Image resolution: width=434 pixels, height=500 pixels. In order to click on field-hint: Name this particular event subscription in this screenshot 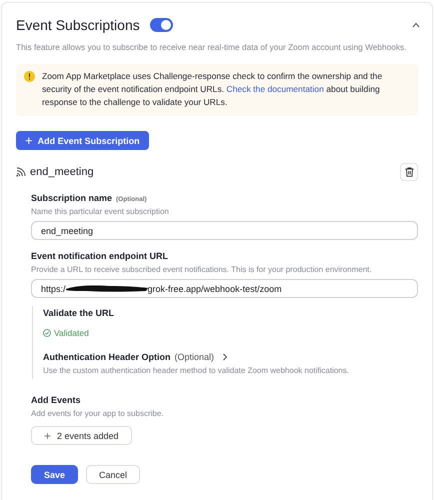, I will do `click(100, 211)`.